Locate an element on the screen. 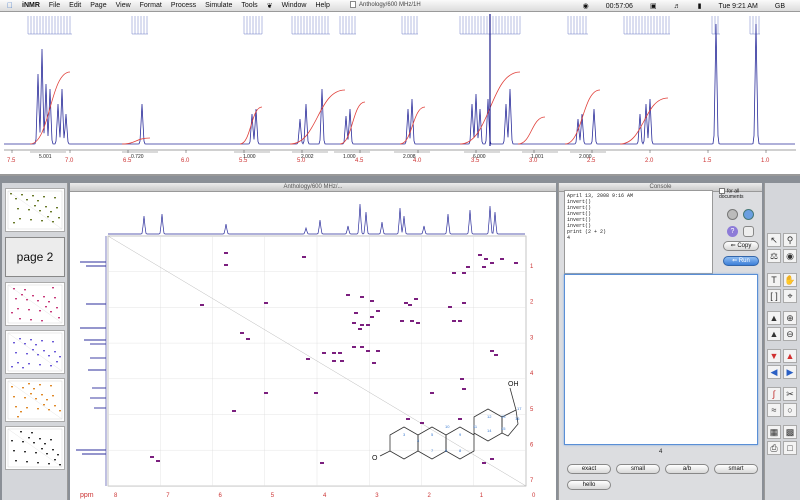 The height and width of the screenshot is (500, 800). ab-button: a/b is located at coordinates (687, 469).